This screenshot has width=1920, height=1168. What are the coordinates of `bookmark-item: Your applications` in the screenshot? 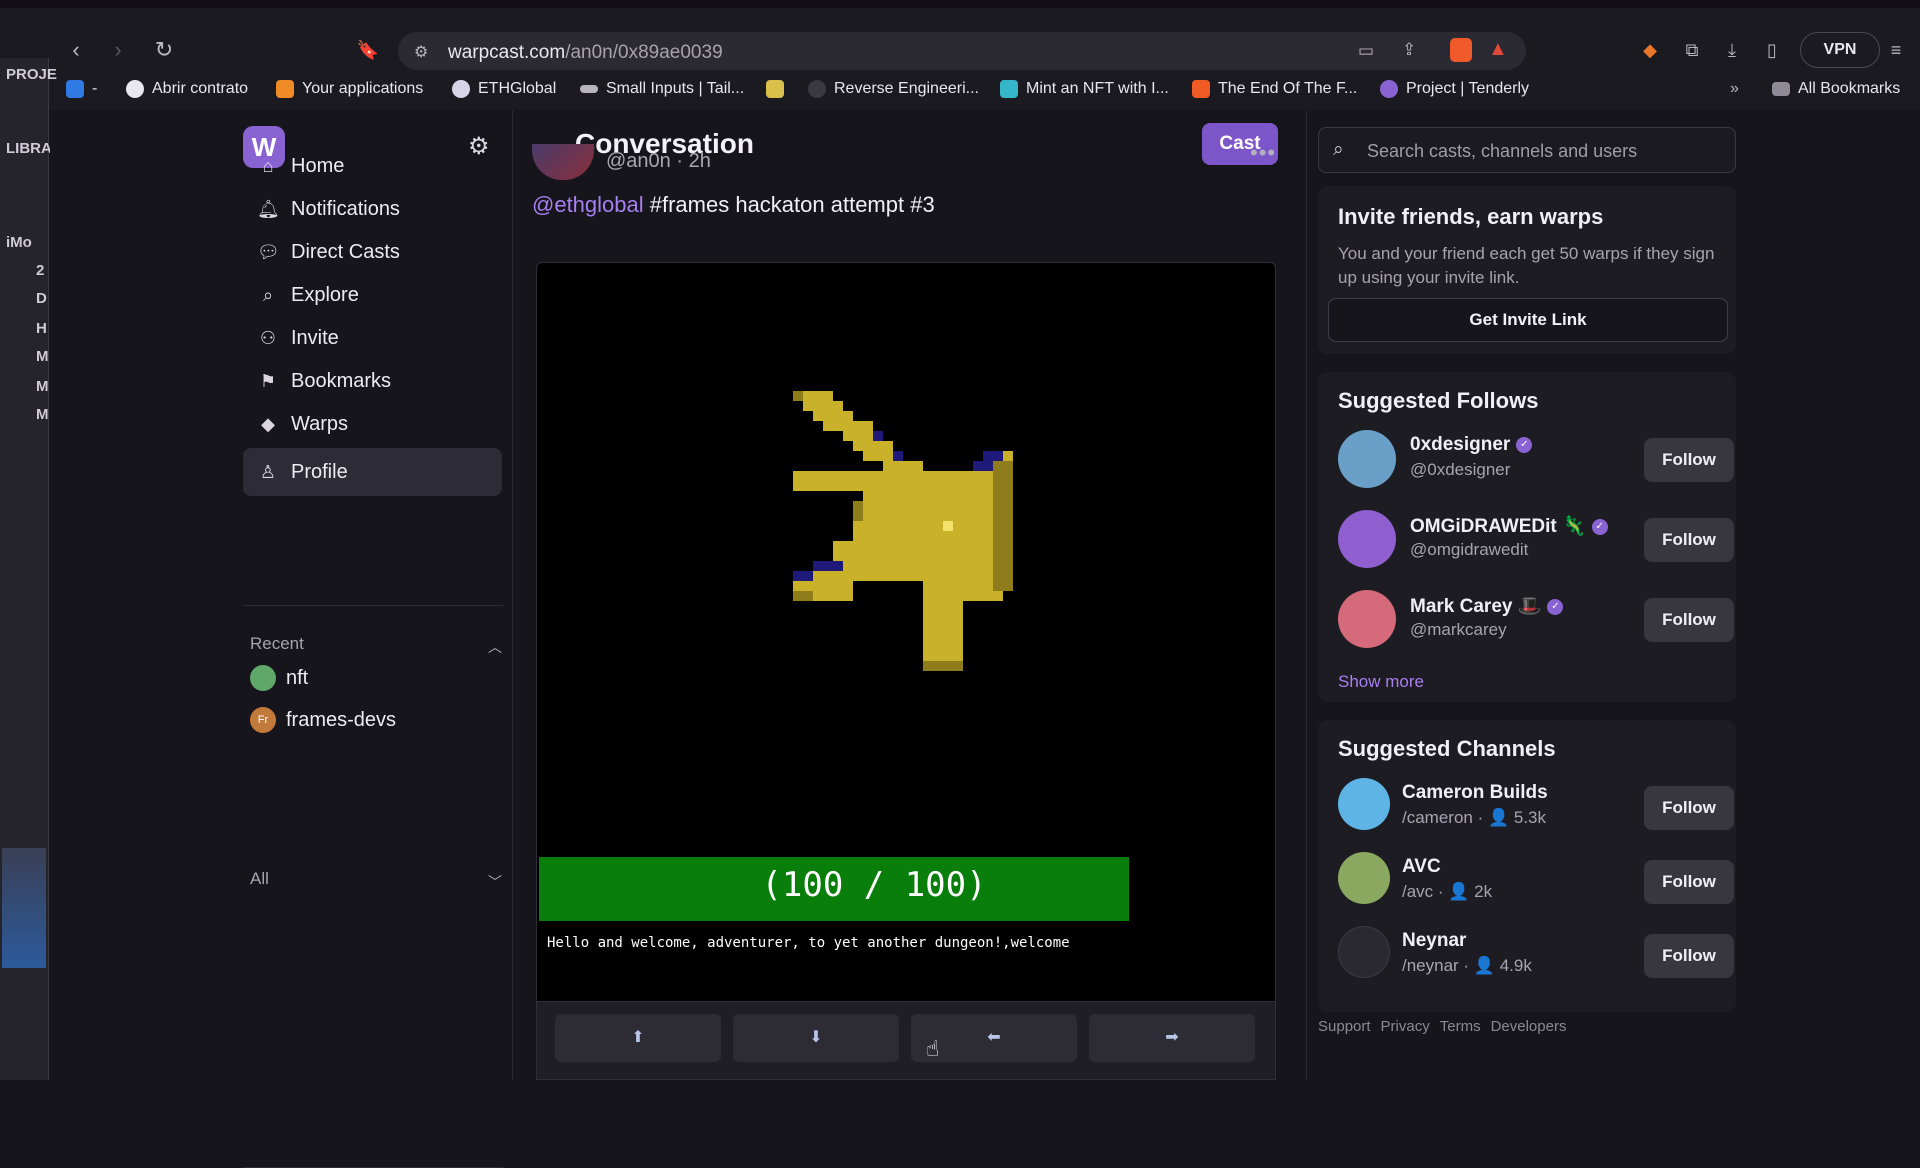 It's located at (349, 89).